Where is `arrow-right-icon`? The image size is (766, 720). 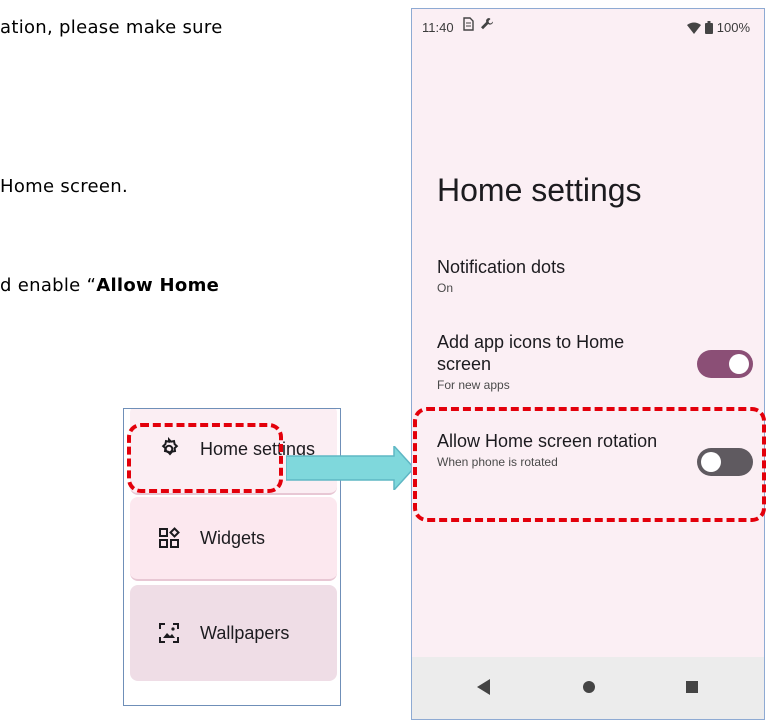 arrow-right-icon is located at coordinates (351, 468).